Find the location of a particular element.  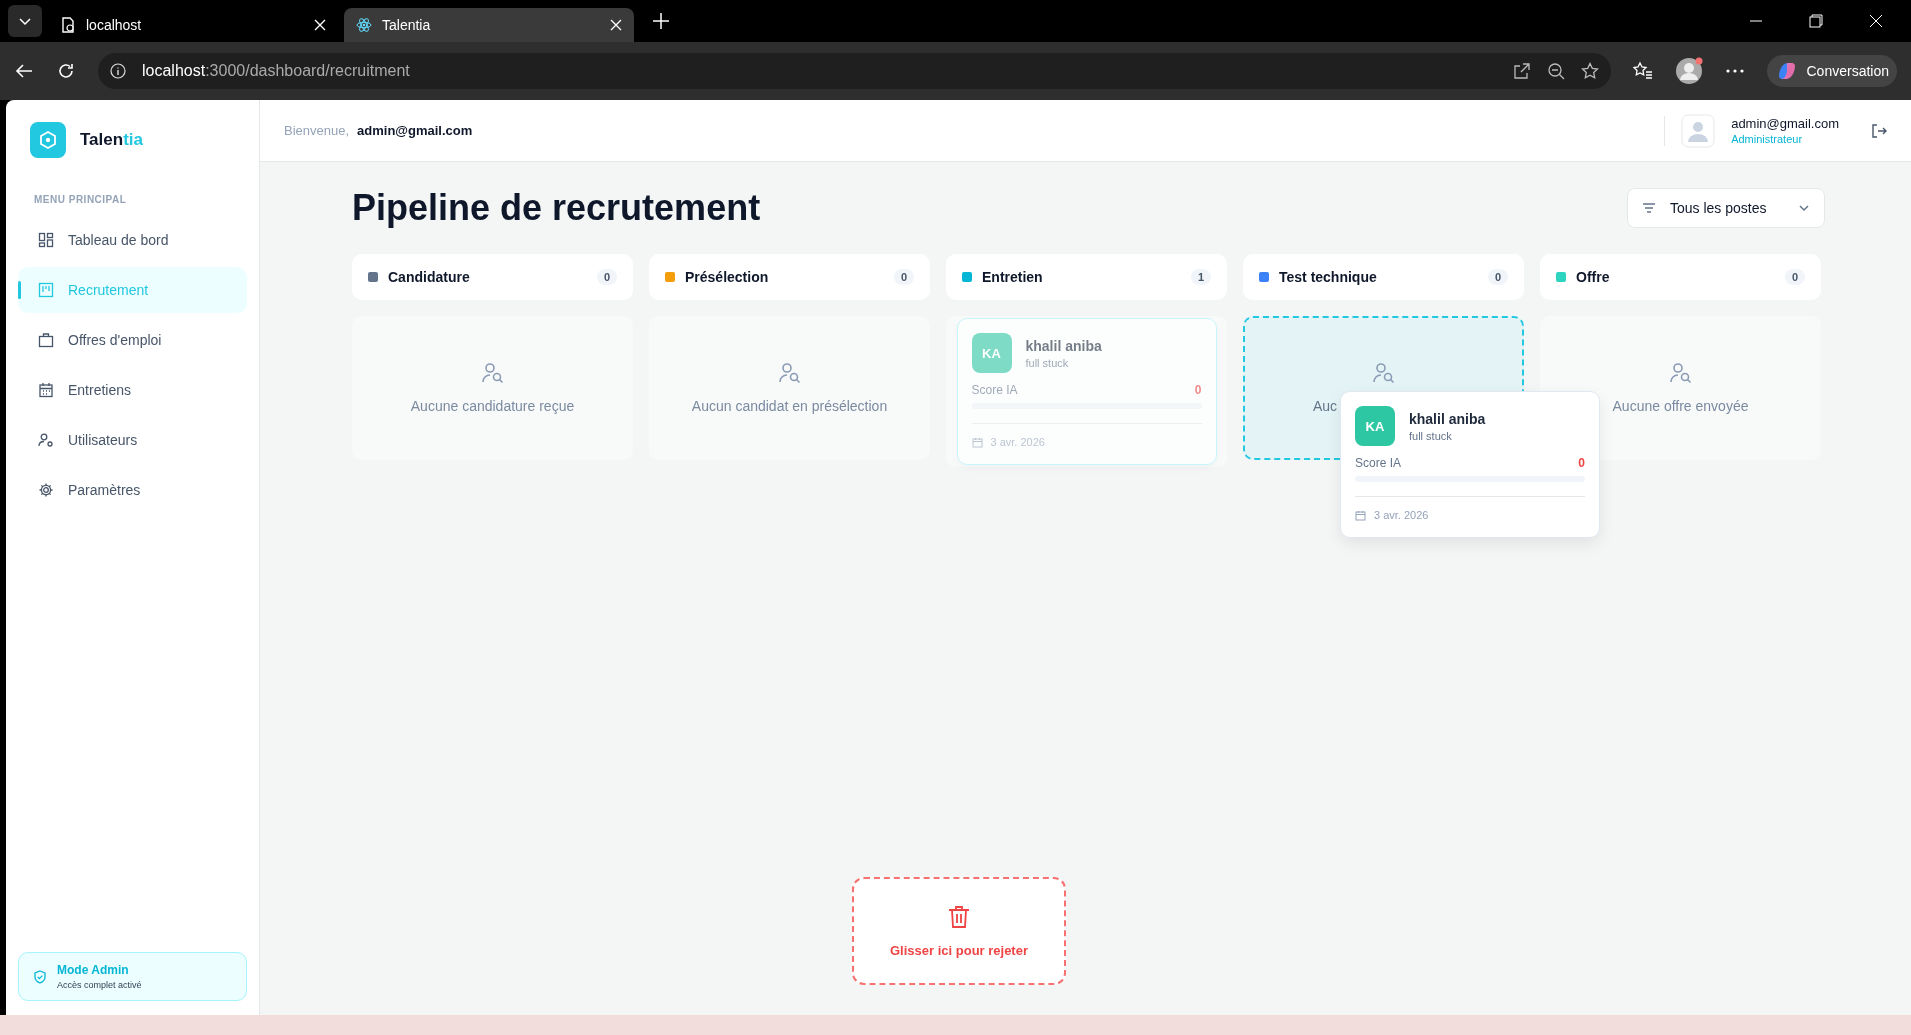

address-field: localhost:3000/dashboard/recruitment is located at coordinates (854, 71).